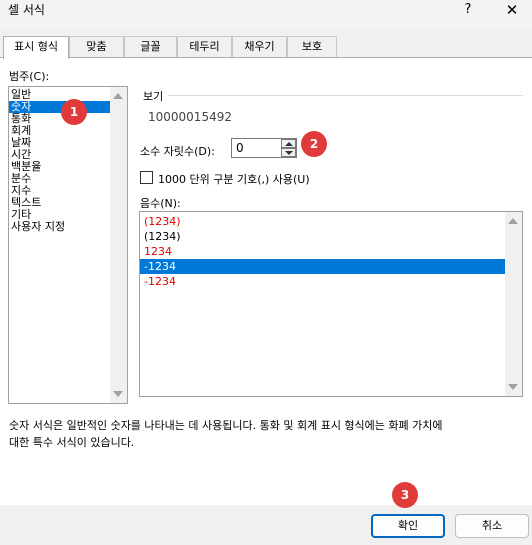  I want to click on thousands-separator-label: 1000 단위 구분 기호(,) 사용(U), so click(234, 179).